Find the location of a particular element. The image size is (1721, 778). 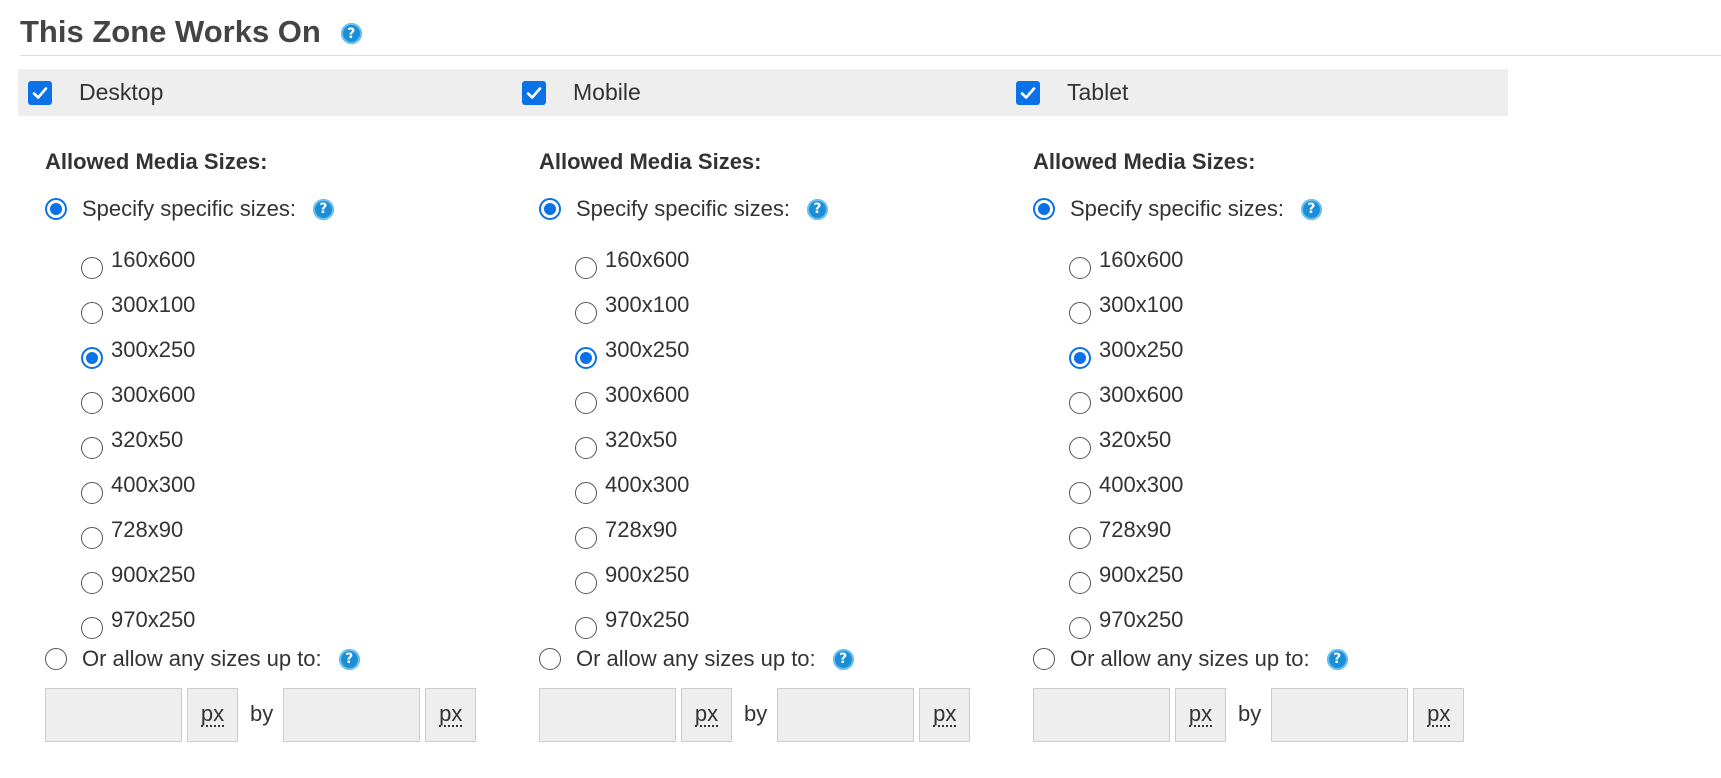

size-label: 728x90 is located at coordinates (147, 529).